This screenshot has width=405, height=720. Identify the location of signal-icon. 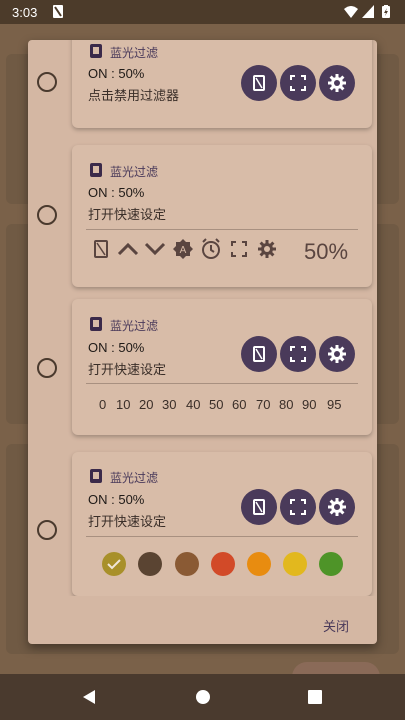
(368, 11).